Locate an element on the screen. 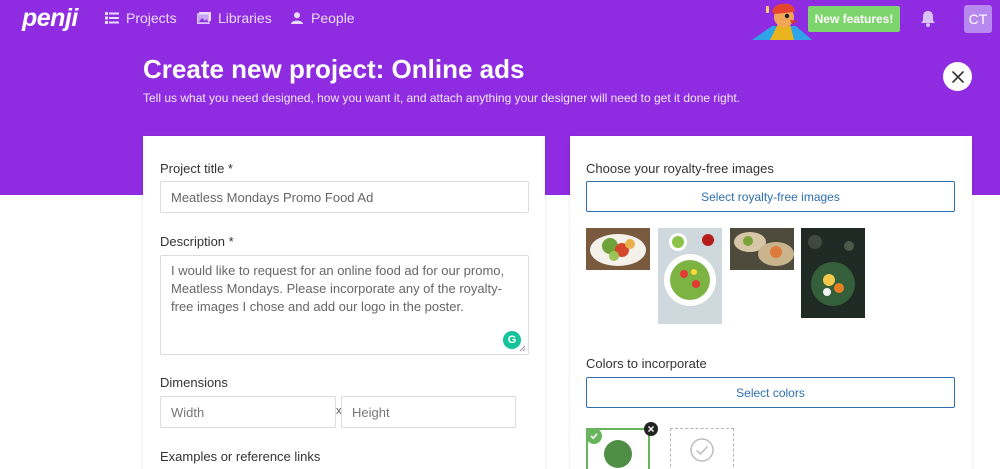 The width and height of the screenshot is (1000, 469). nav-projects: Projects is located at coordinates (141, 18).